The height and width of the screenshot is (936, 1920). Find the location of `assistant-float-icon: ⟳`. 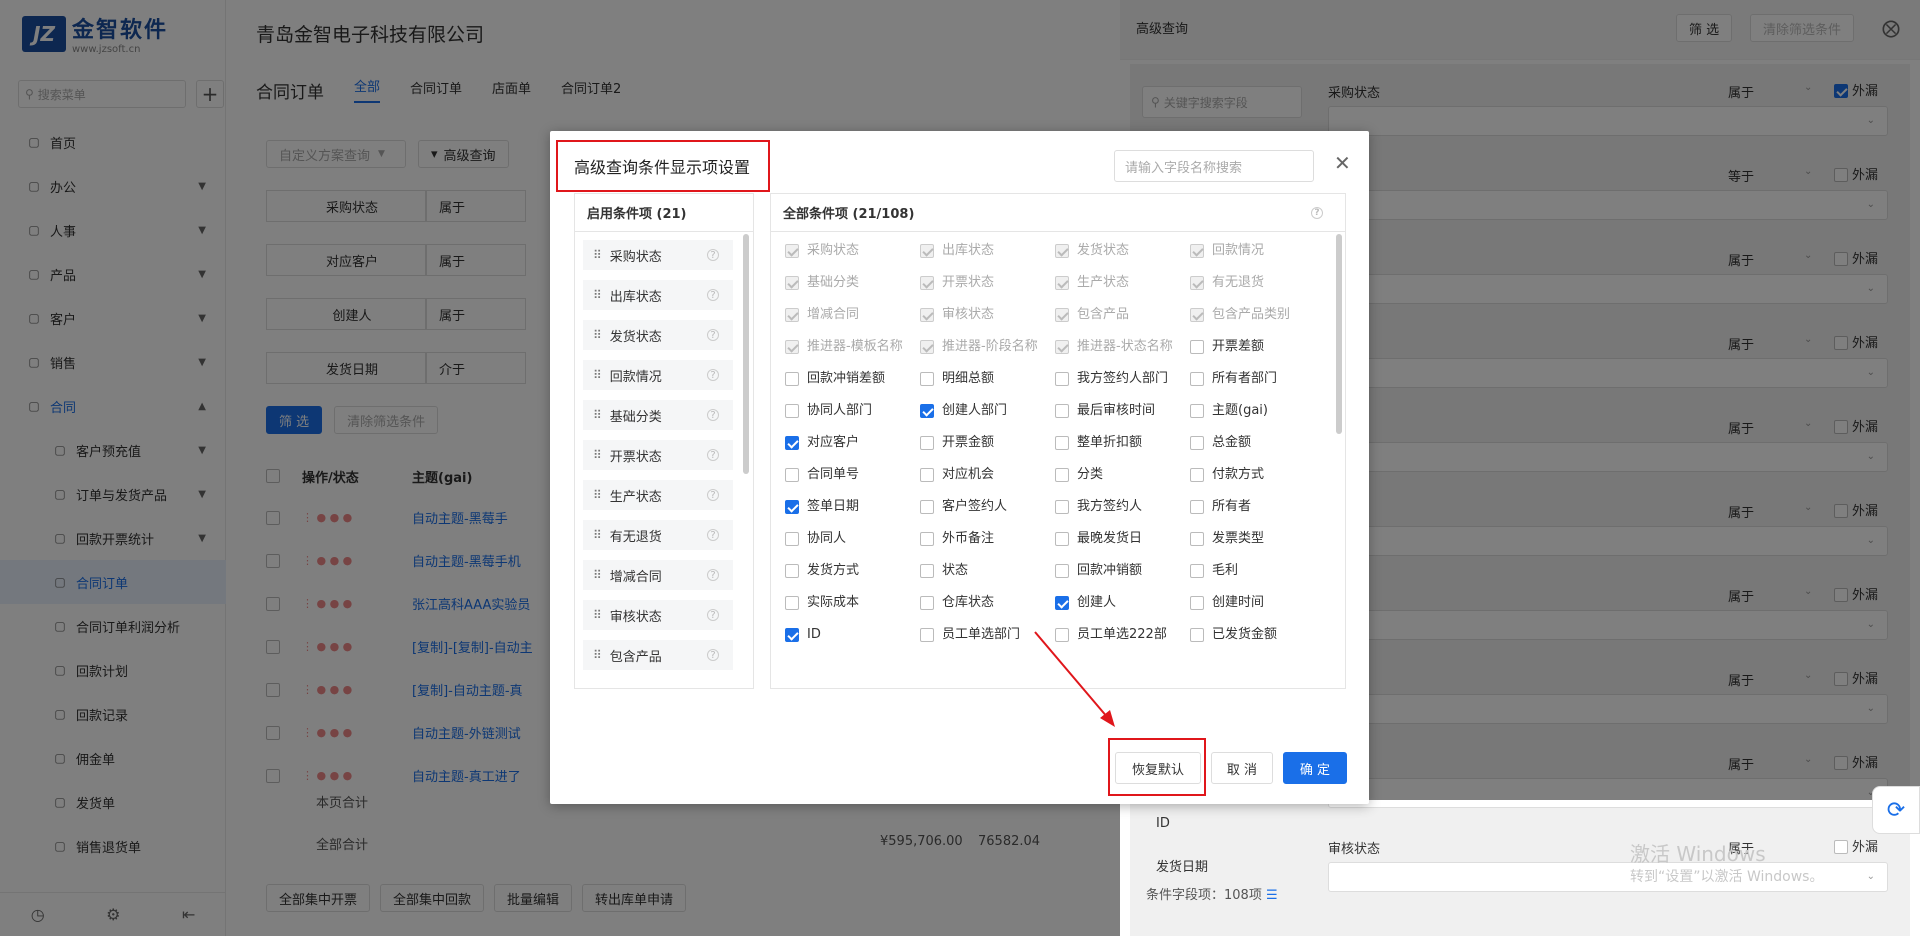

assistant-float-icon: ⟳ is located at coordinates (1896, 810).